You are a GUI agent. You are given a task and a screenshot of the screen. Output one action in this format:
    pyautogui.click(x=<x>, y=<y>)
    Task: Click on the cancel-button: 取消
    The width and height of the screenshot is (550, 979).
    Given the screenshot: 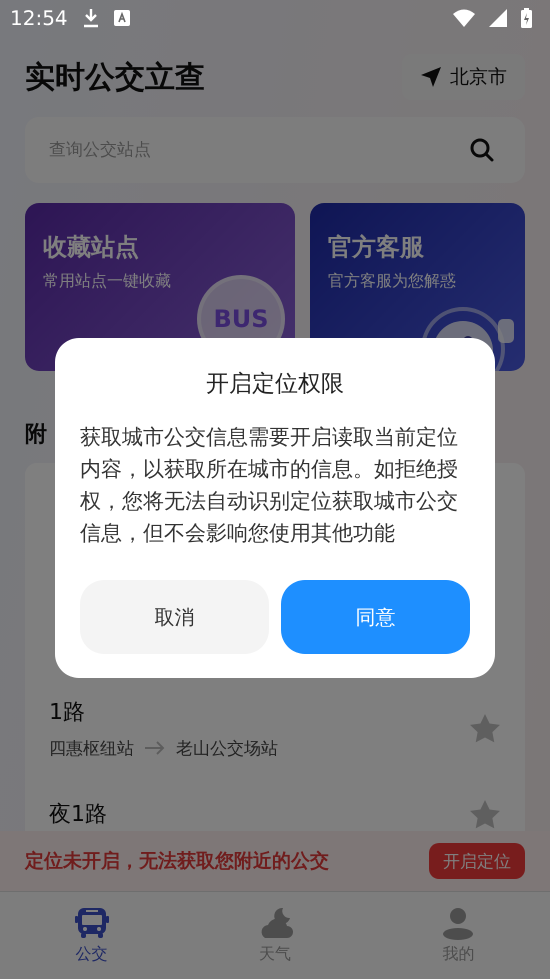 What is the action you would take?
    pyautogui.click(x=174, y=617)
    